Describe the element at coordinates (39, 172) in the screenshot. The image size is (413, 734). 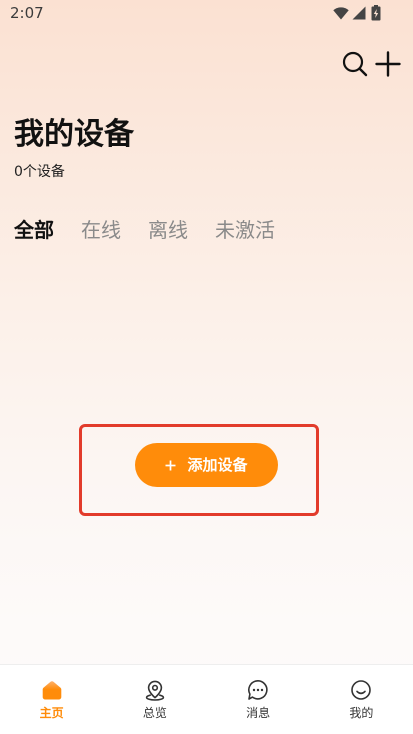
I see `device-count: 0个设备` at that location.